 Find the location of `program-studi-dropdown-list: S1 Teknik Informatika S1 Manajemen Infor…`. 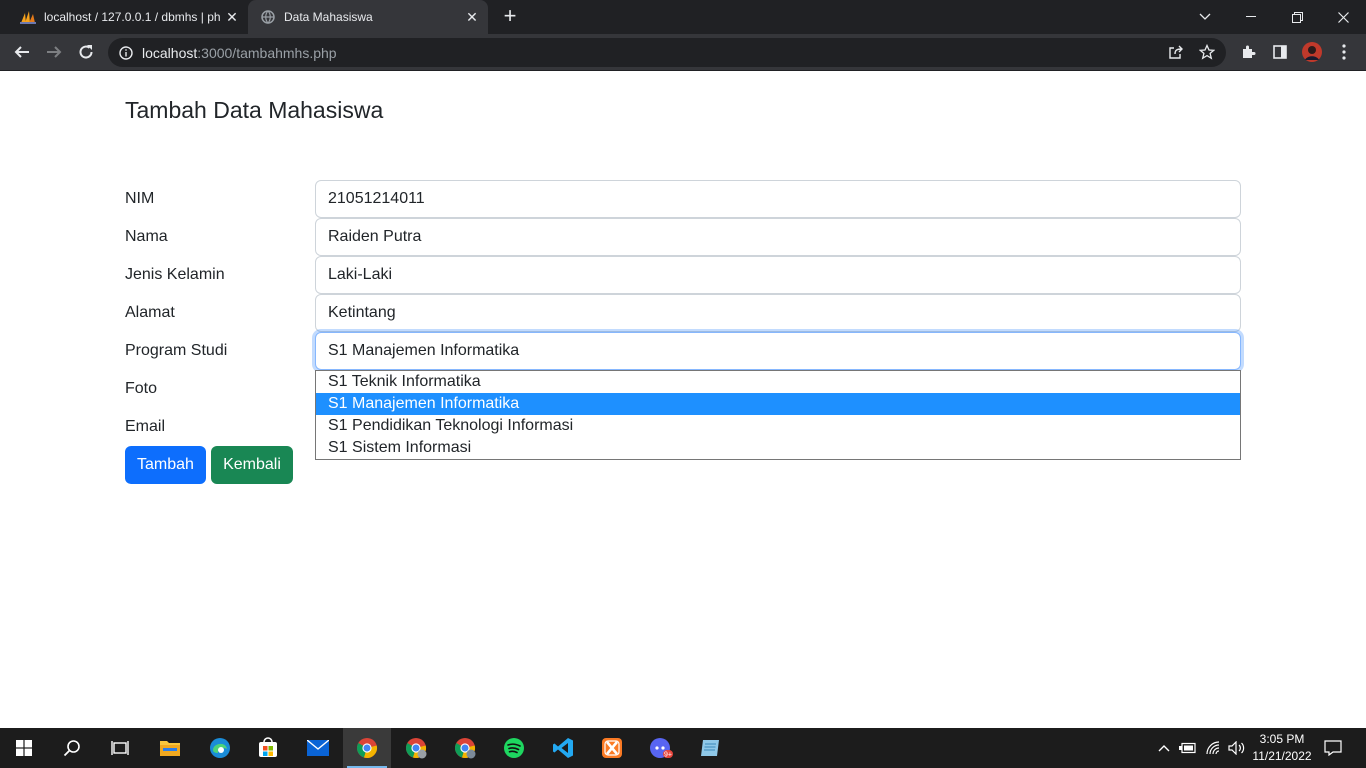

program-studi-dropdown-list: S1 Teknik Informatika S1 Manajemen Infor… is located at coordinates (778, 415).